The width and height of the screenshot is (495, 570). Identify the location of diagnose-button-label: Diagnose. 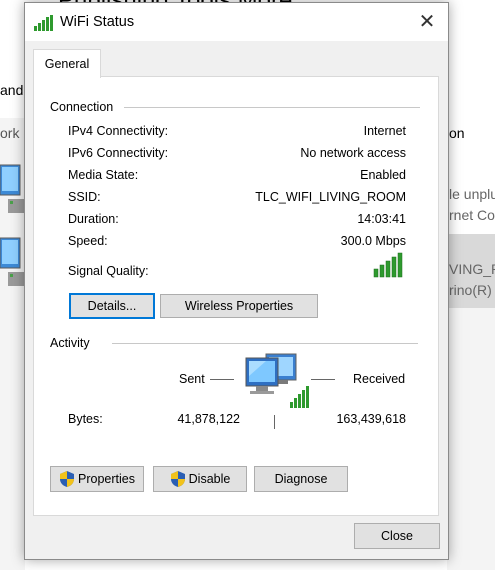
(301, 479).